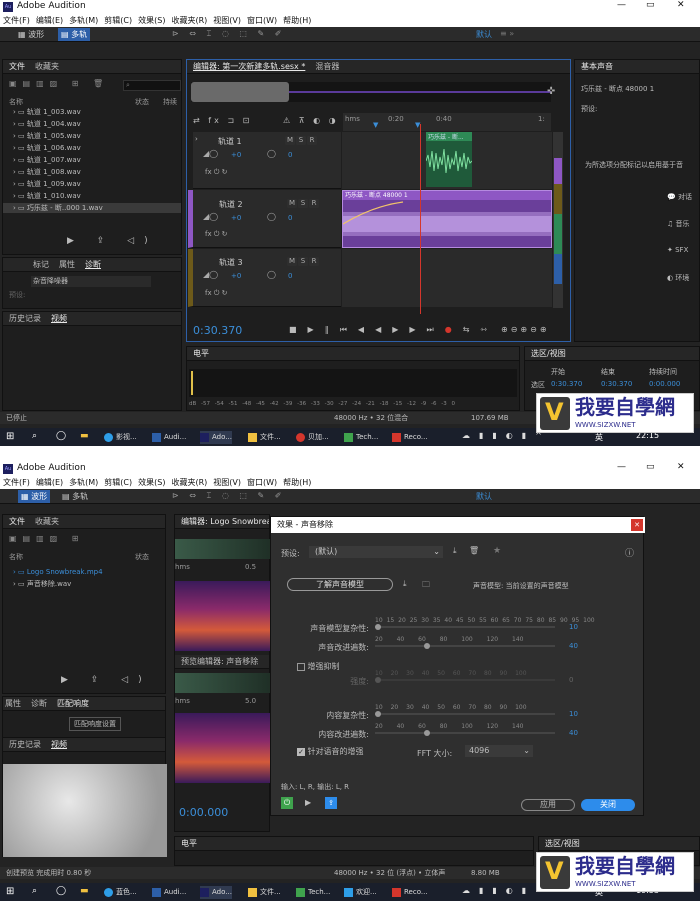 The height and width of the screenshot is (911, 700). Describe the element at coordinates (637, 525) in the screenshot. I see `dialog-close-button: ✕` at that location.